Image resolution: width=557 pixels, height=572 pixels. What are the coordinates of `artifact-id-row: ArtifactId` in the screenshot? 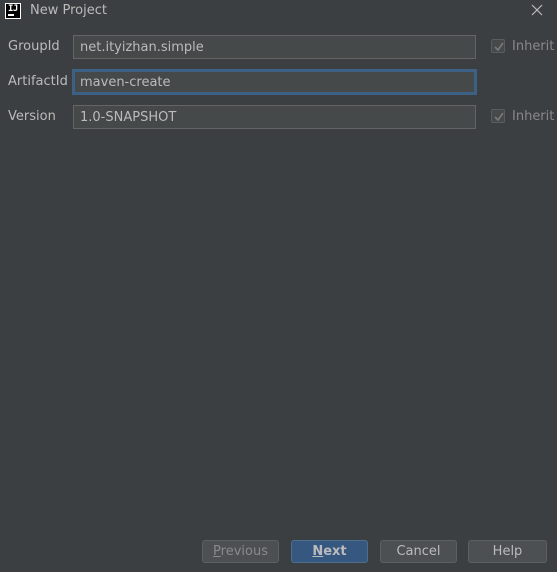 It's located at (278, 82).